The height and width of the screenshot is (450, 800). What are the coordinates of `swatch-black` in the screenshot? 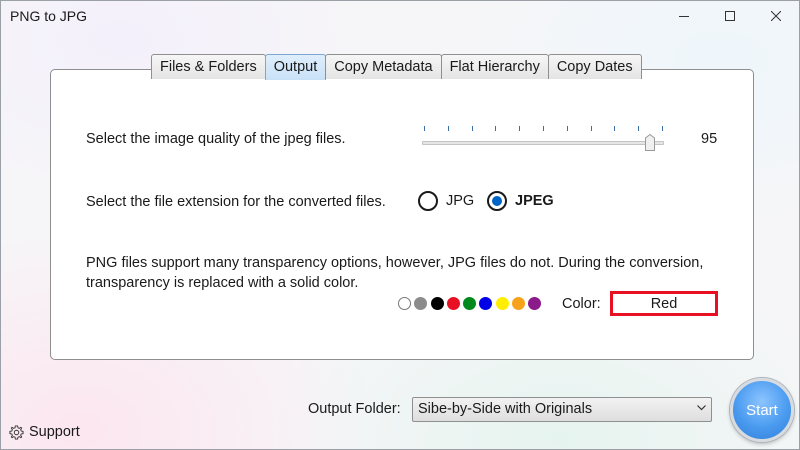 It's located at (437, 303).